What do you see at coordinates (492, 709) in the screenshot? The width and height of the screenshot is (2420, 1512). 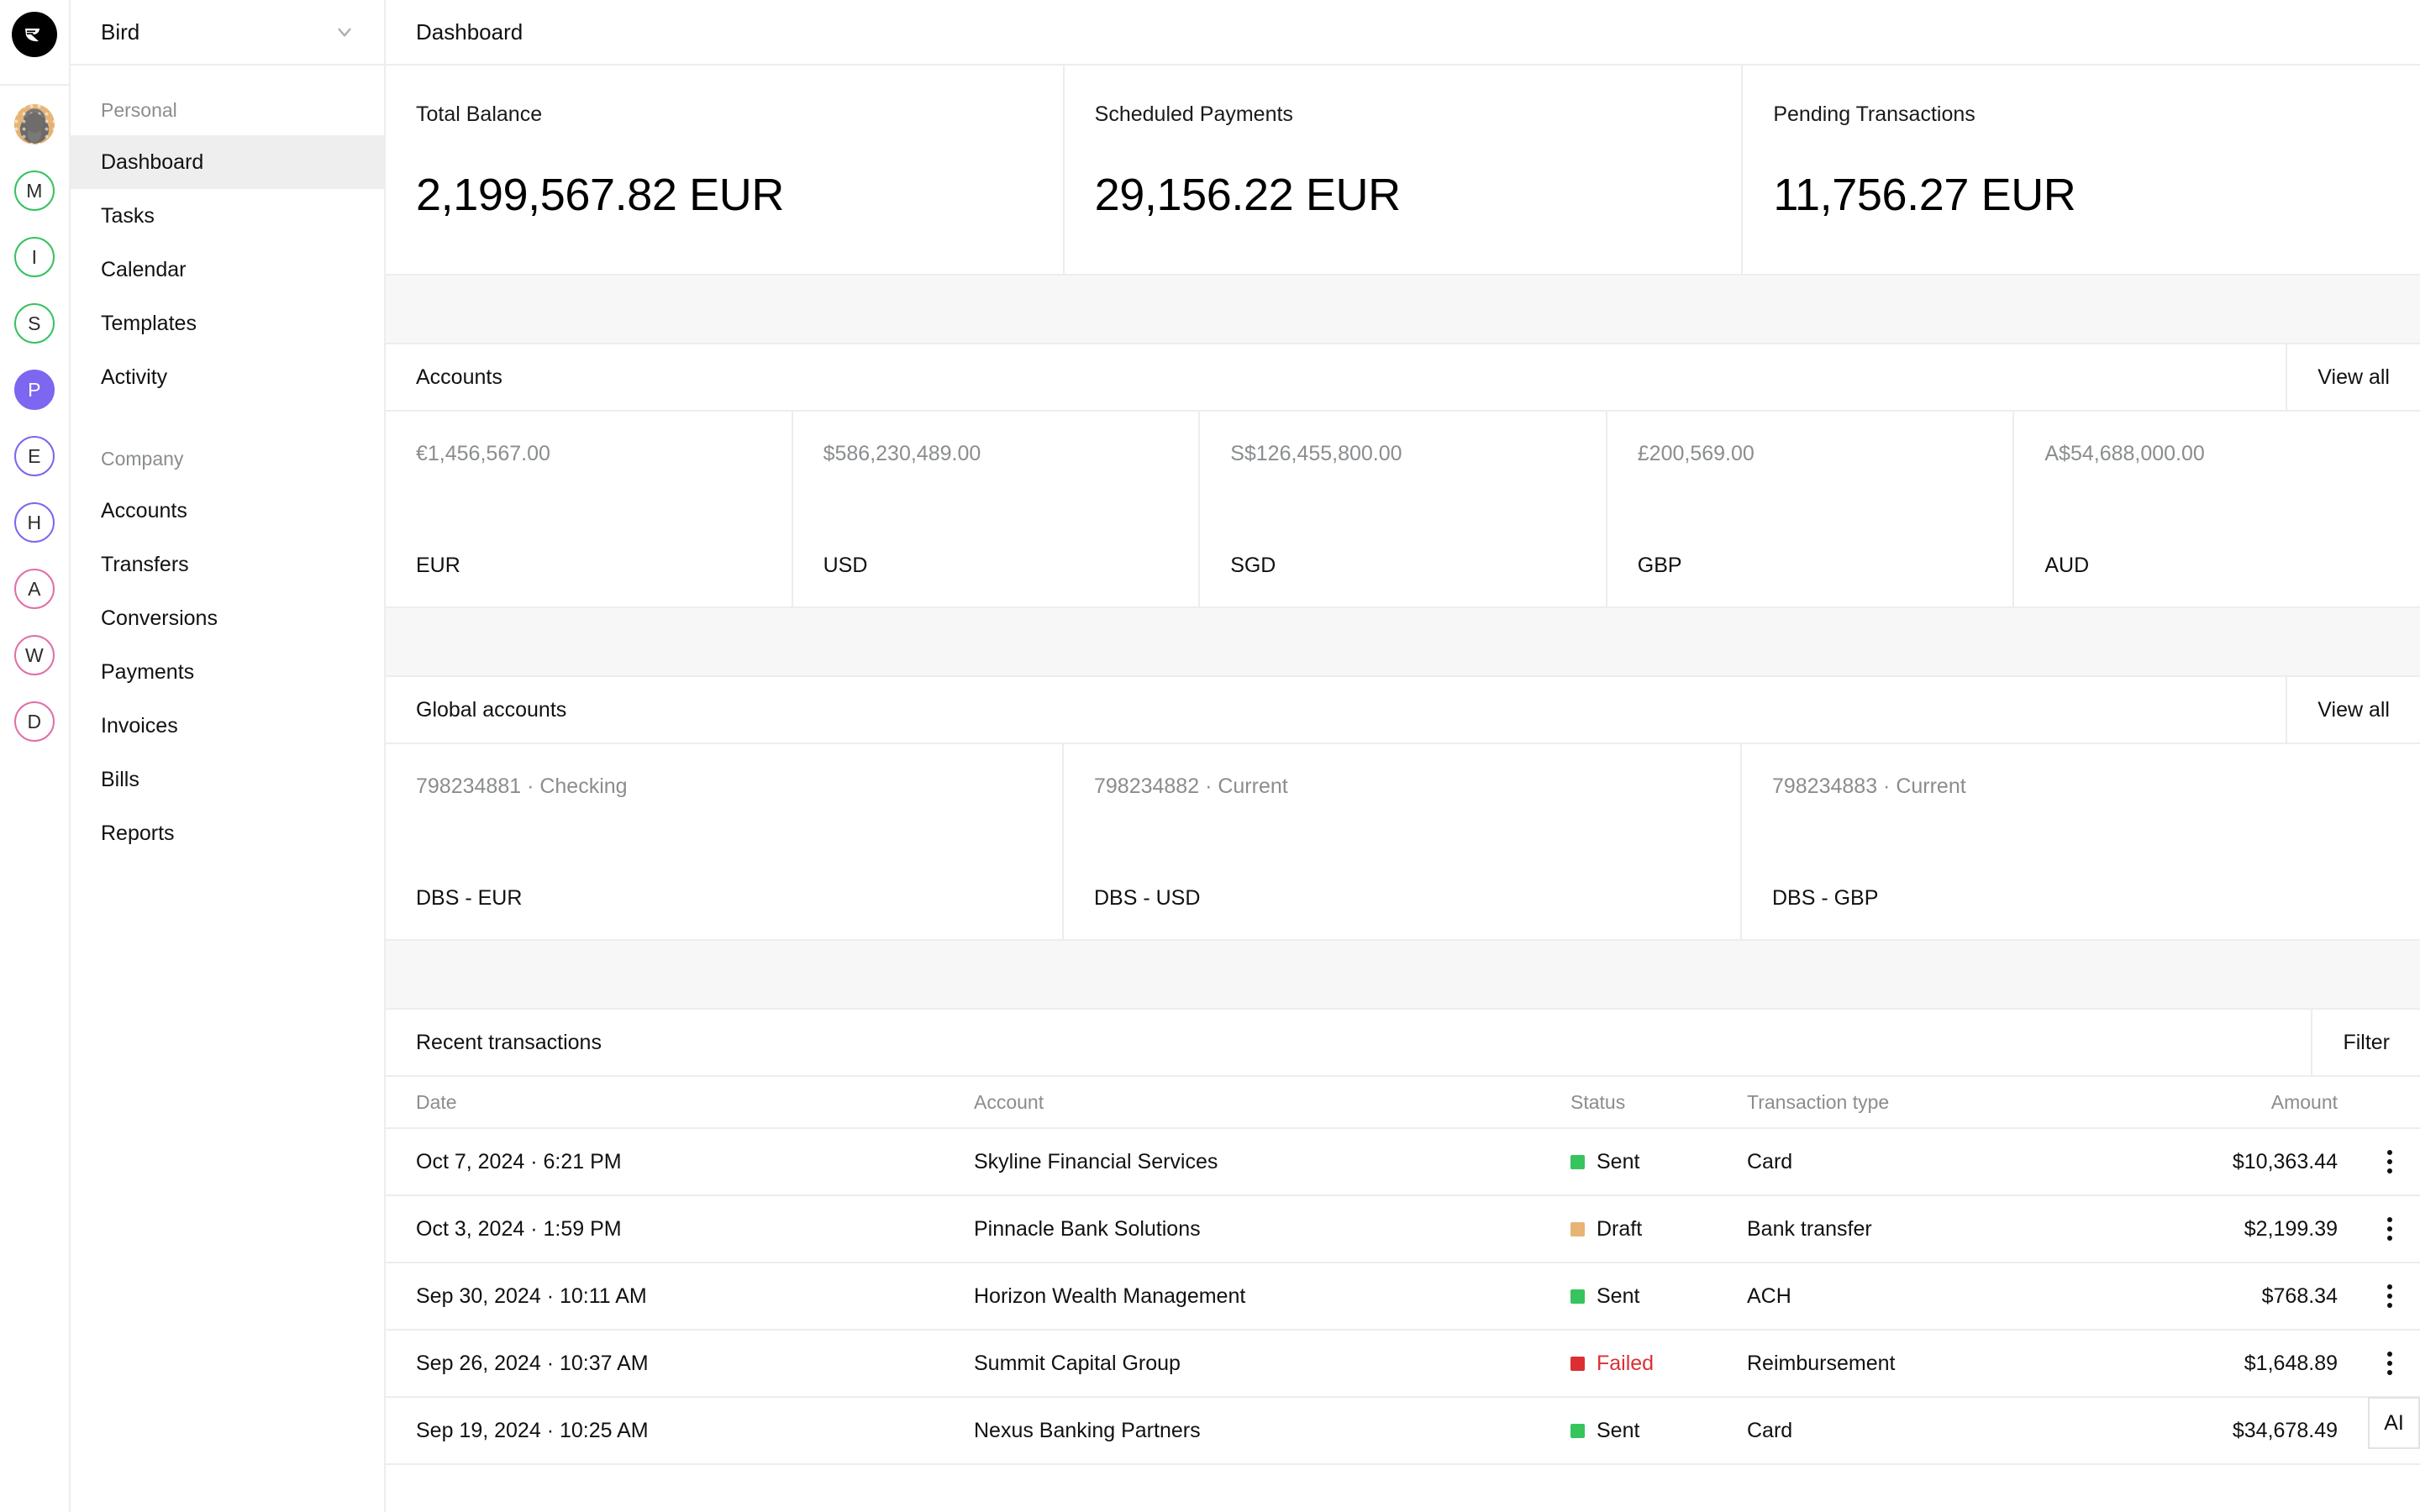 I see `global-accounts-section-title: Global accounts` at bounding box center [492, 709].